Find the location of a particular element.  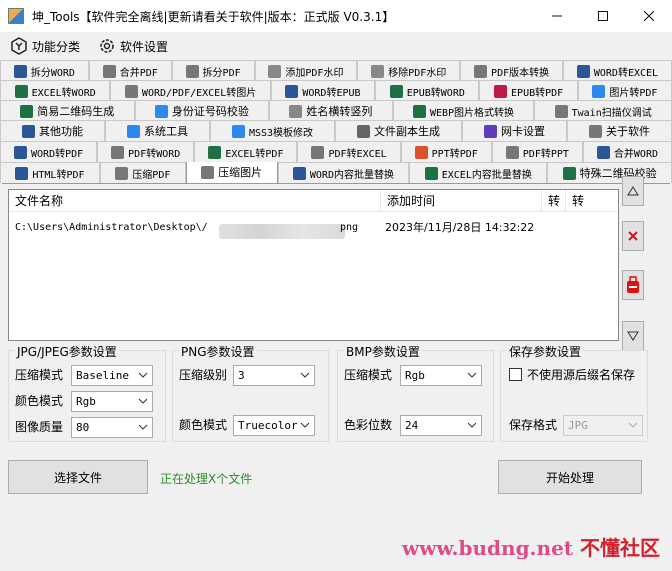

tab-item: PDF转WORD is located at coordinates (146, 151).